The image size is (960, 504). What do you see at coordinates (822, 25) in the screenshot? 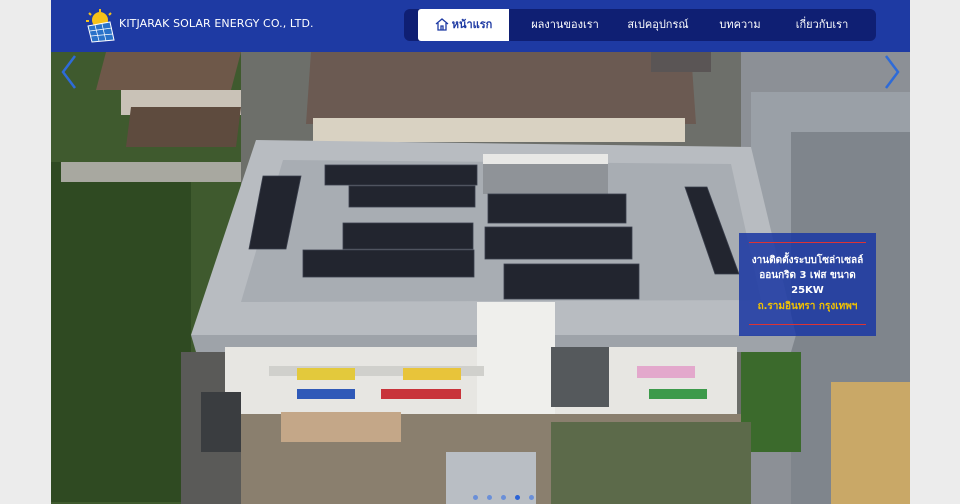
I see `nav-item-about: เกี่ยวกับเรา` at bounding box center [822, 25].